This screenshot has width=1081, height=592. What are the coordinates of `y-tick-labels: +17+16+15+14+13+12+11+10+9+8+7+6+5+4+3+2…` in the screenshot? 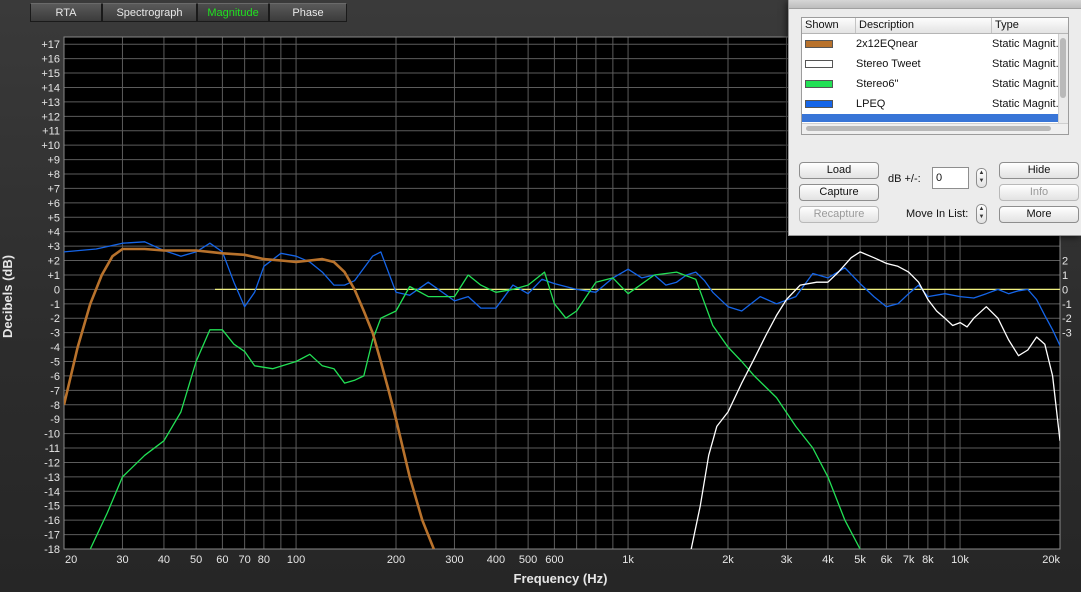 It's located at (50, 297).